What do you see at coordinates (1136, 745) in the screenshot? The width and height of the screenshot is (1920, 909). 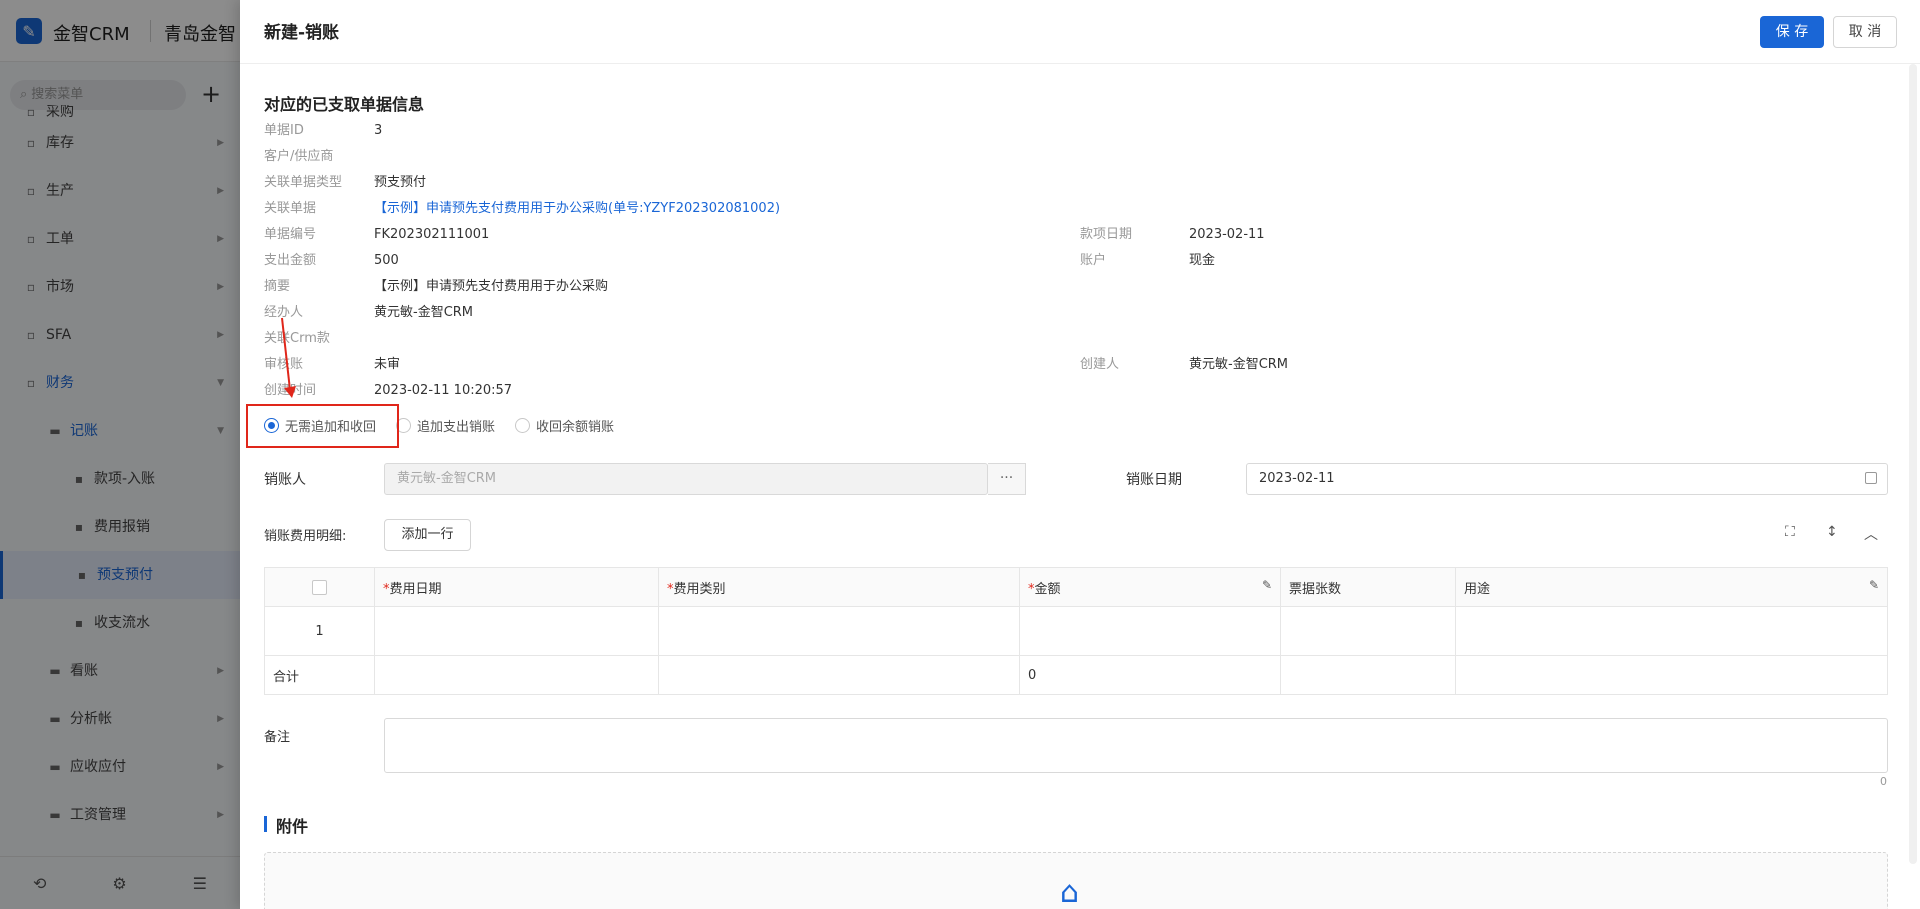 I see `memo-textarea` at bounding box center [1136, 745].